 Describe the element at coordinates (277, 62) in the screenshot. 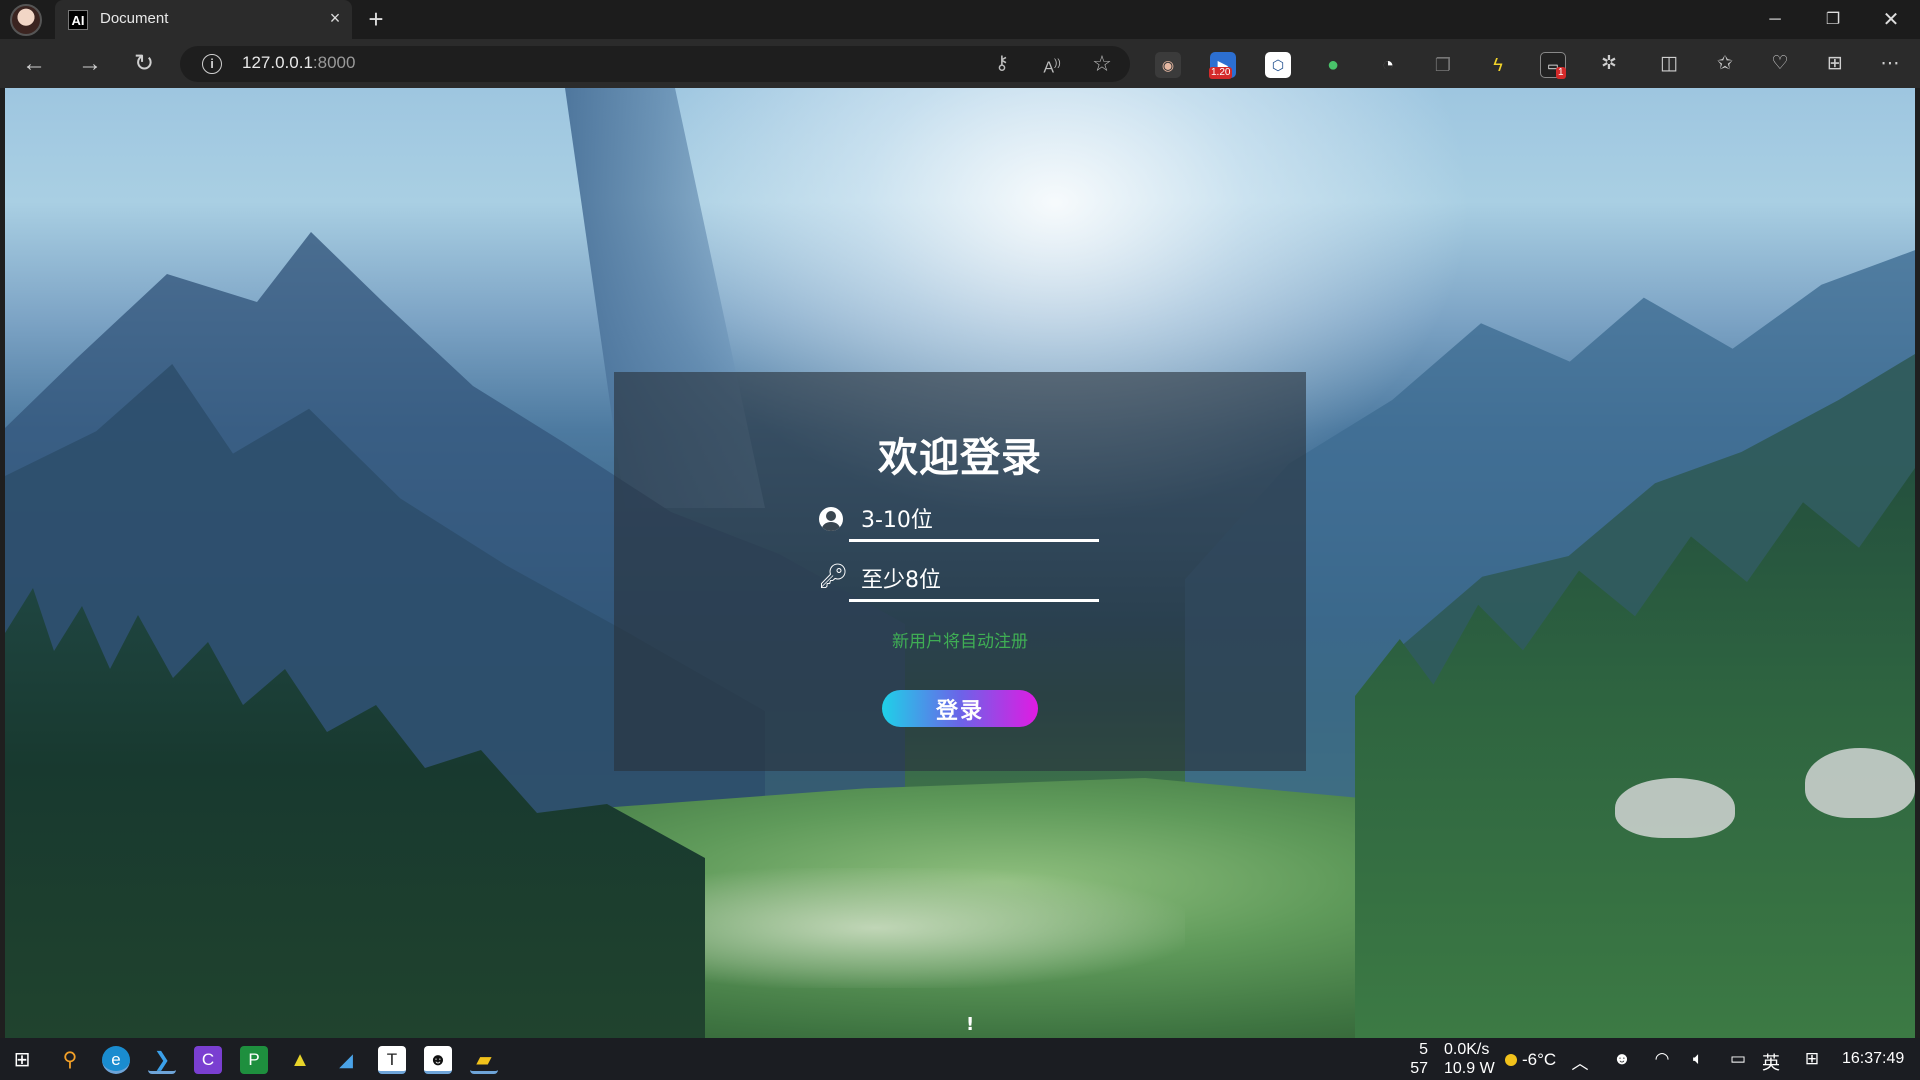

I see `url-host: 127.0.0.1` at that location.